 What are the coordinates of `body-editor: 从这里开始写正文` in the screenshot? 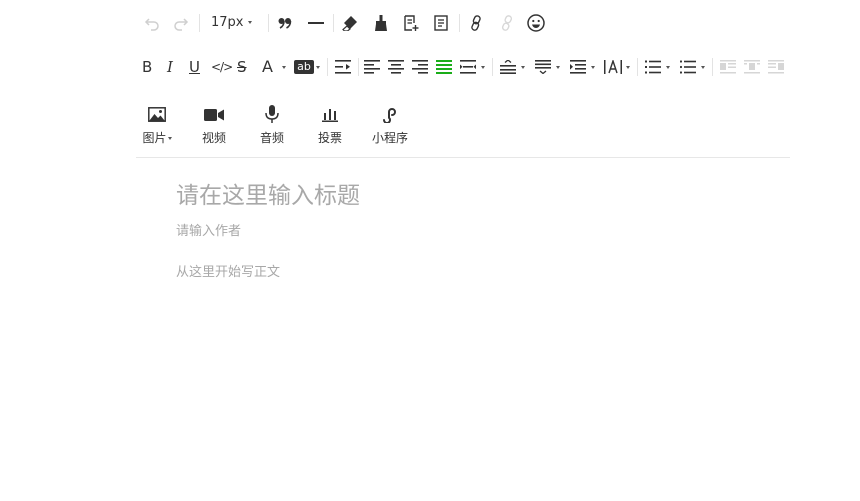 It's located at (228, 270).